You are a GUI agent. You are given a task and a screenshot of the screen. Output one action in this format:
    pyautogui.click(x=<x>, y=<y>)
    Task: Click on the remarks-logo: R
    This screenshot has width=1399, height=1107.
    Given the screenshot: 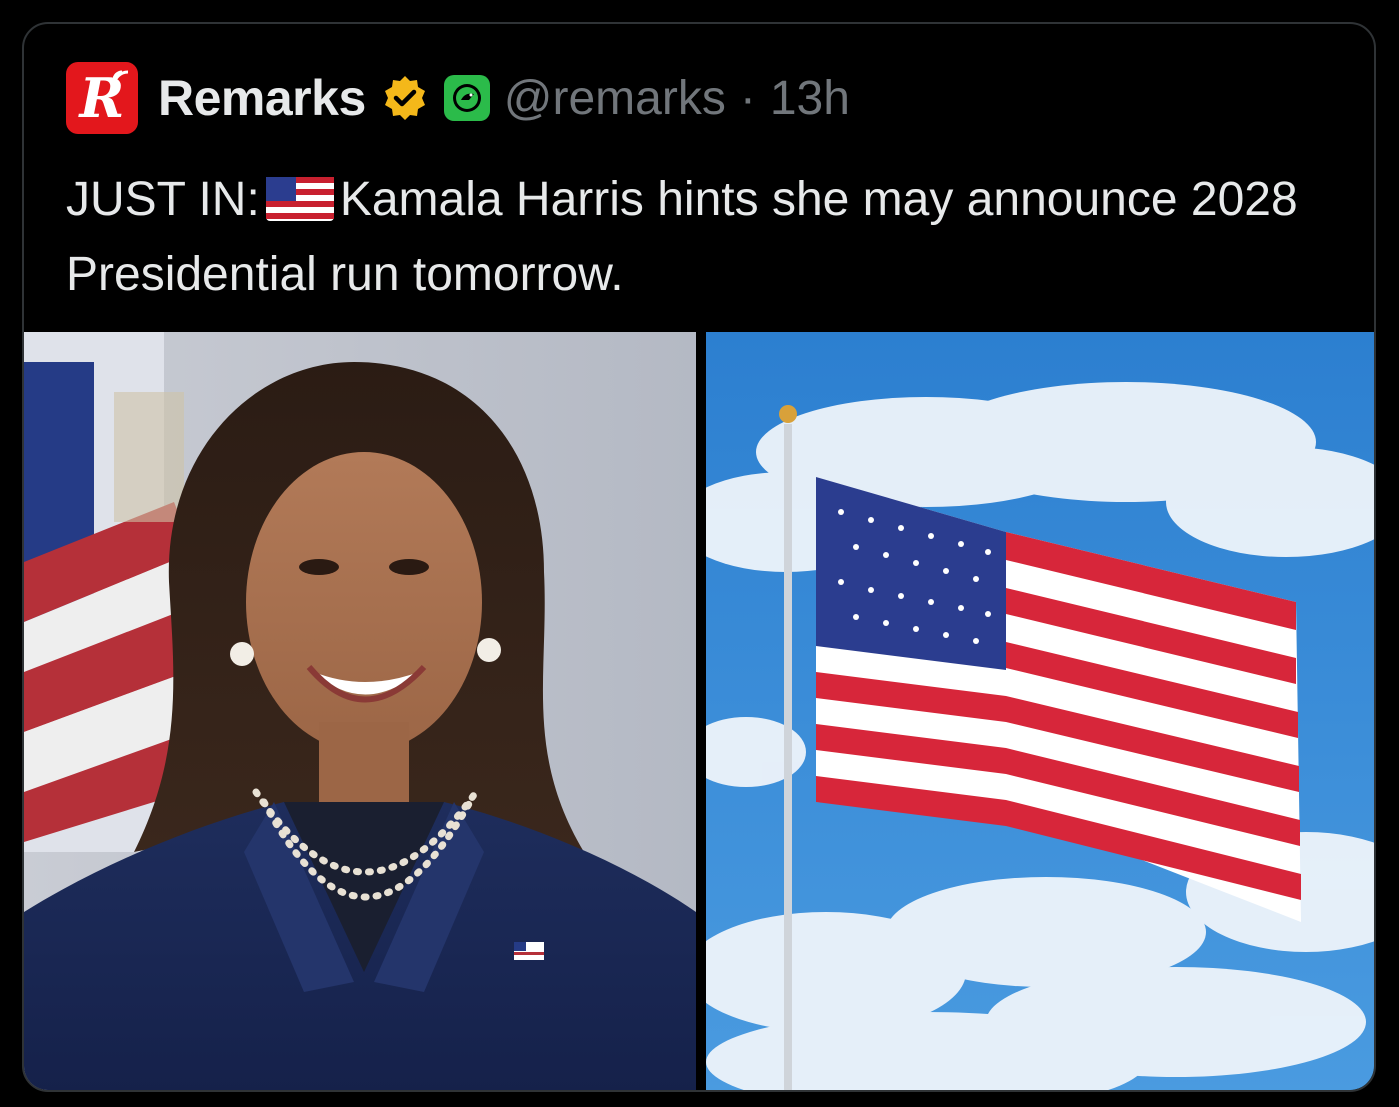 What is the action you would take?
    pyautogui.click(x=102, y=98)
    